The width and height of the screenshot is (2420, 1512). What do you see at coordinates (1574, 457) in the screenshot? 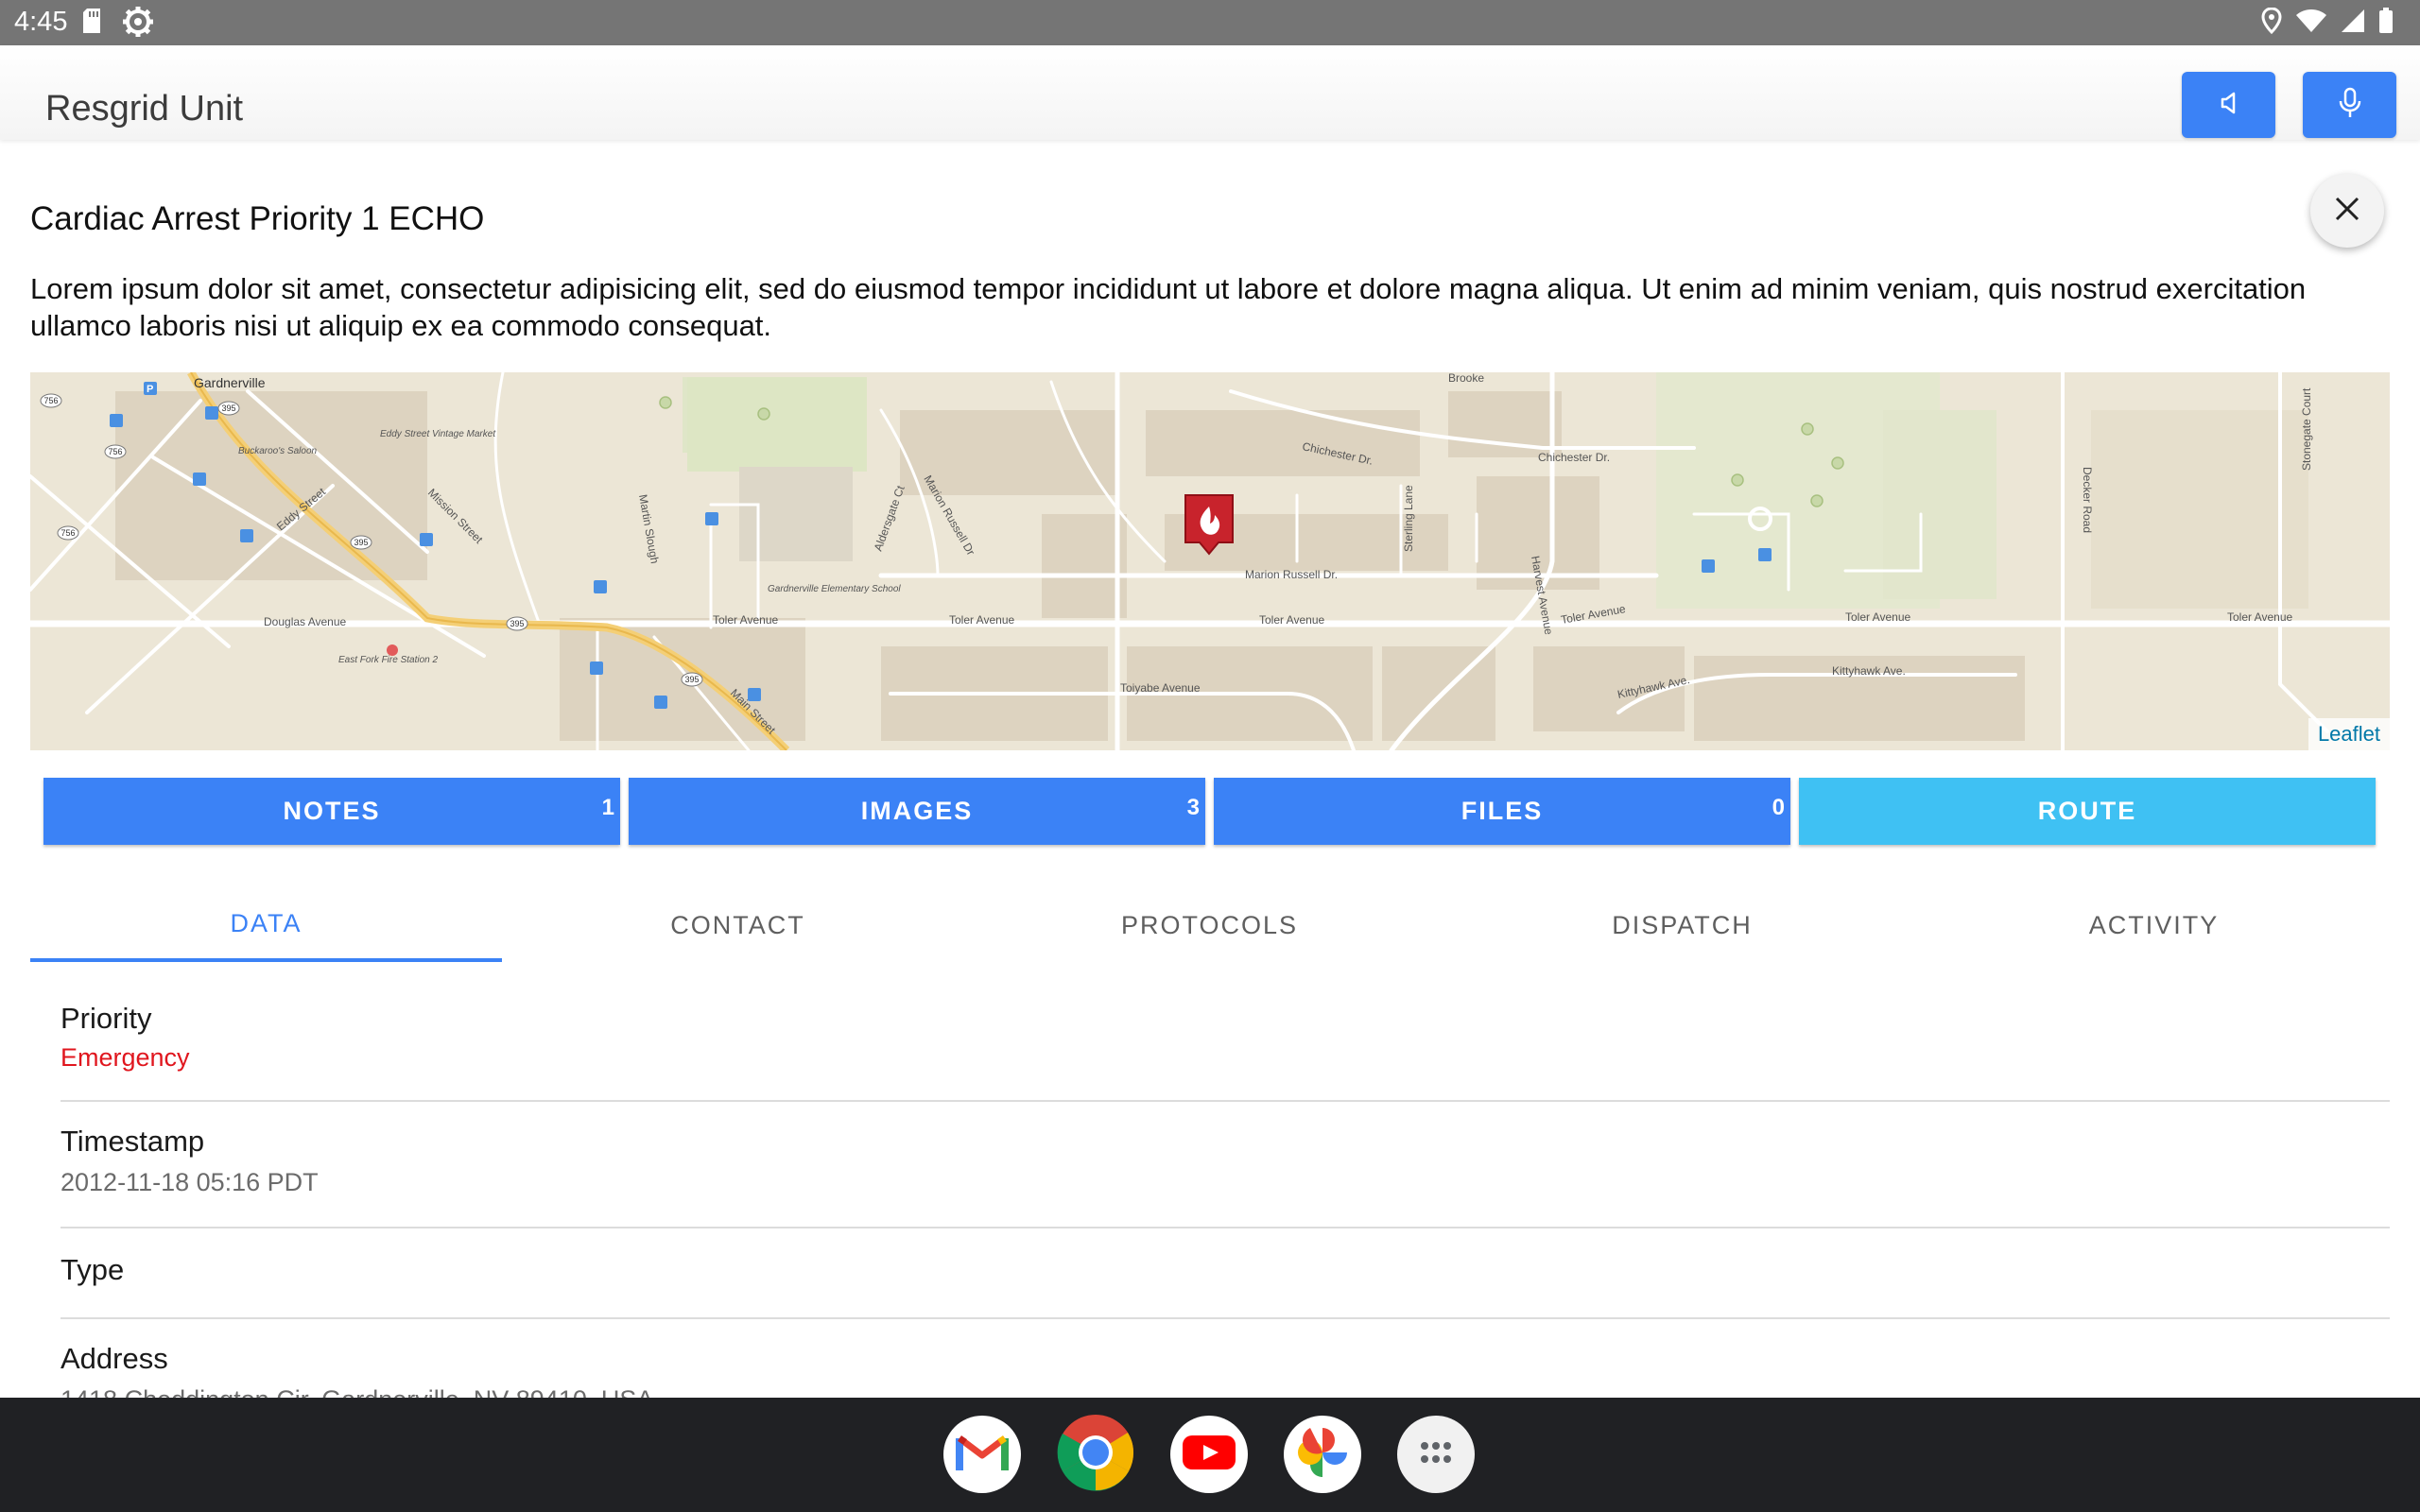
I see `map-label-chichester-2: Chichester Dr.` at bounding box center [1574, 457].